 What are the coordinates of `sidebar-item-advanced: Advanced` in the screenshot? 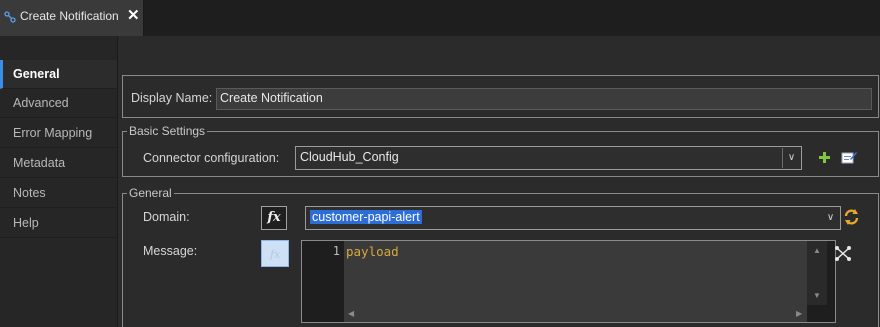 It's located at (58, 103).